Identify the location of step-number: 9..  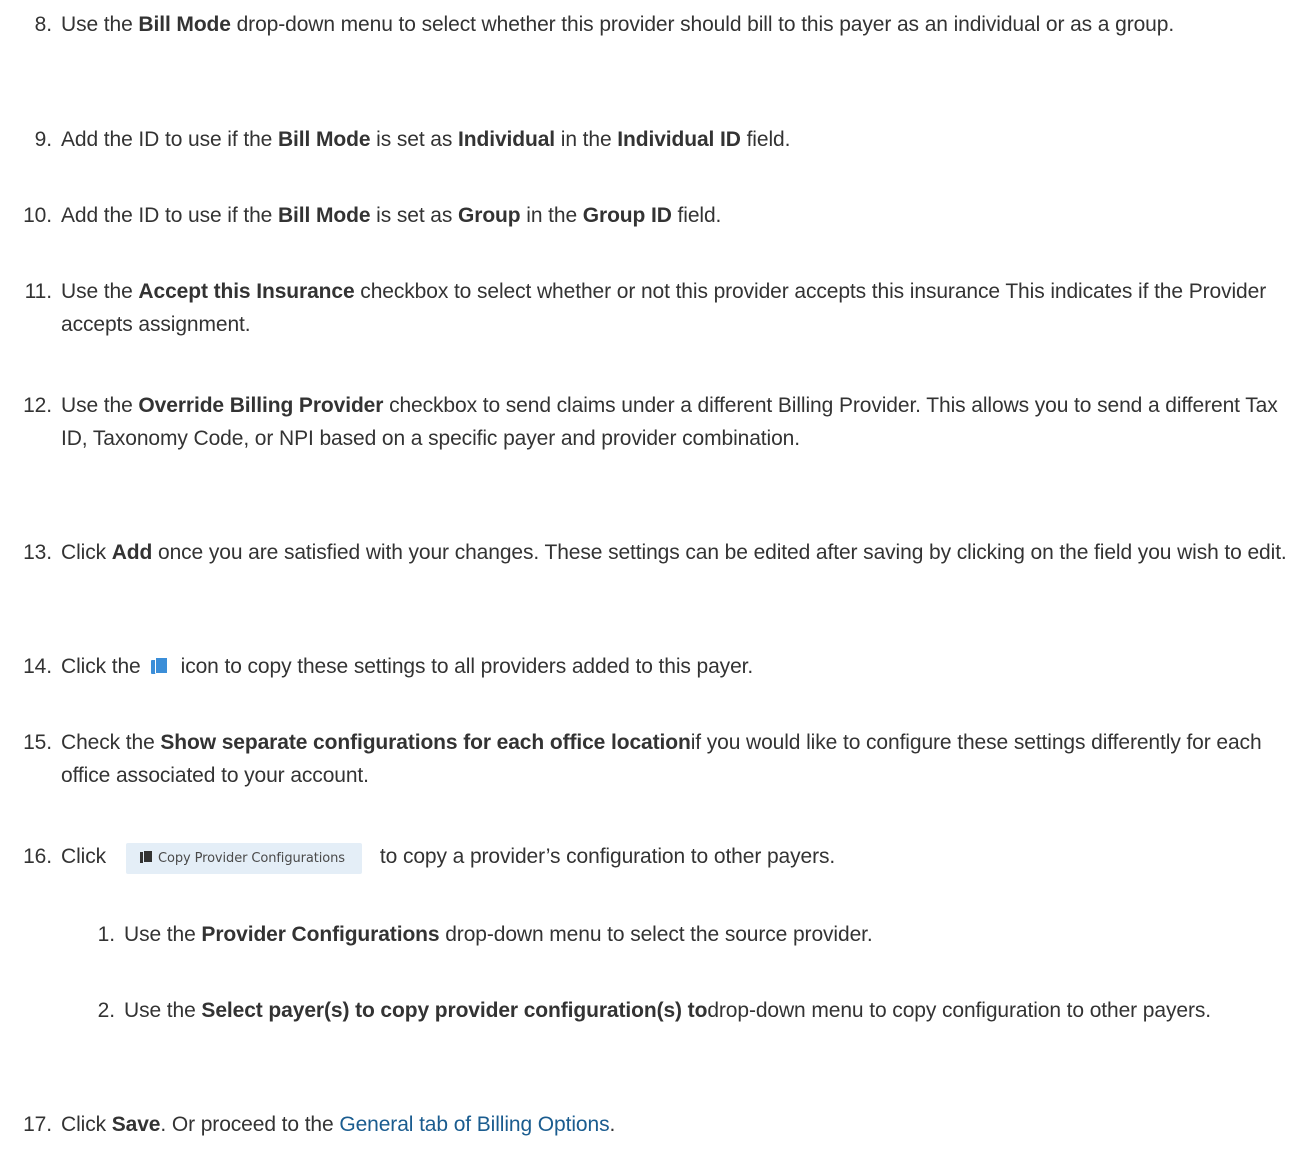
(43, 139).